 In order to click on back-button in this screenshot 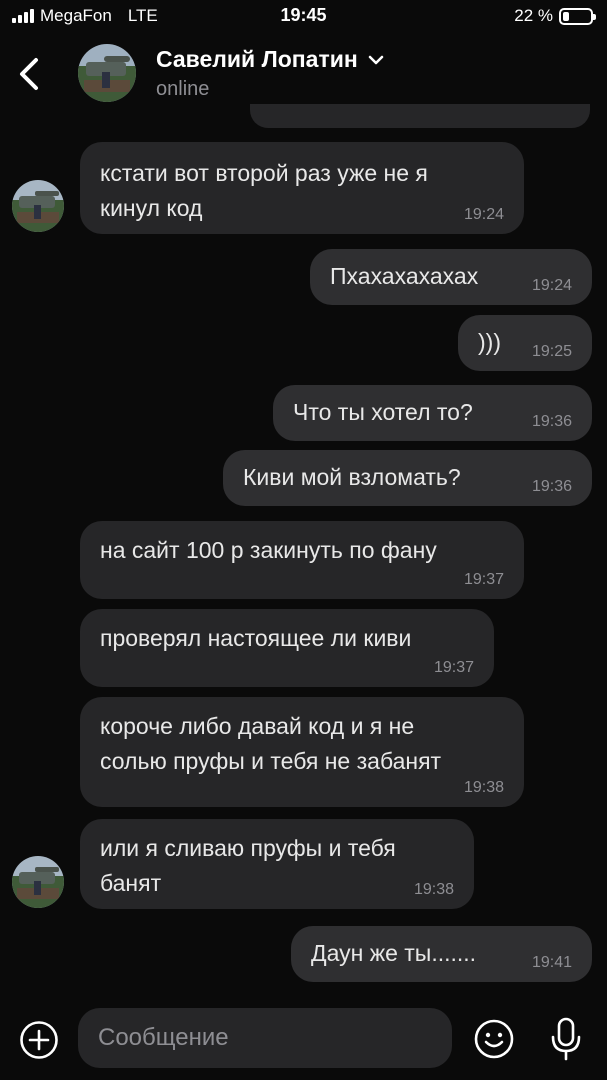, I will do `click(31, 74)`.